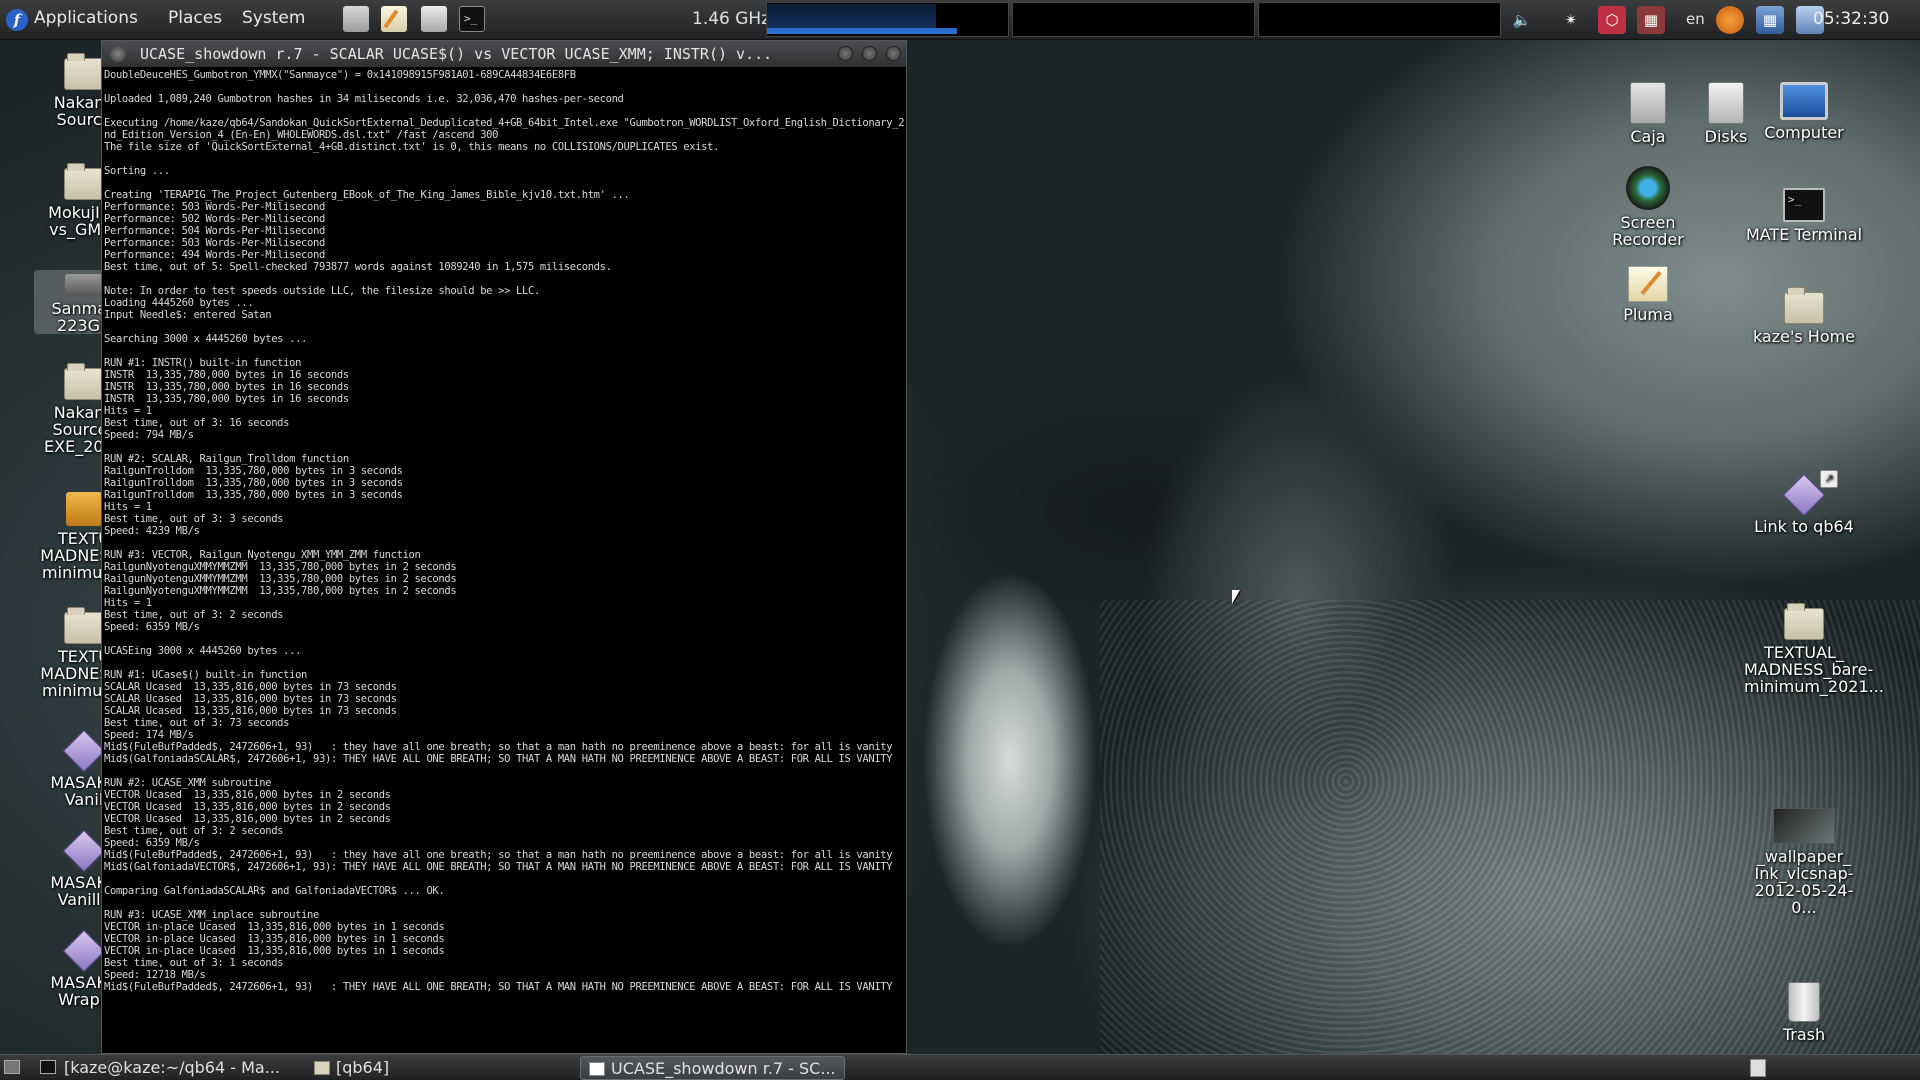 The width and height of the screenshot is (1920, 1080). What do you see at coordinates (351, 1068) in the screenshot?
I see `task-qb64-folder: [qb64]` at bounding box center [351, 1068].